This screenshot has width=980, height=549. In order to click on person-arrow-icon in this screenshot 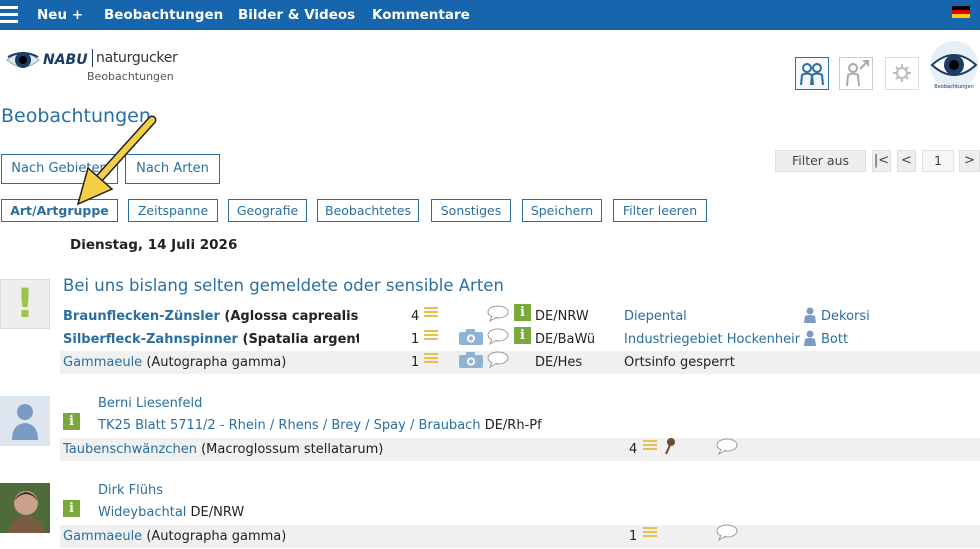, I will do `click(856, 73)`.